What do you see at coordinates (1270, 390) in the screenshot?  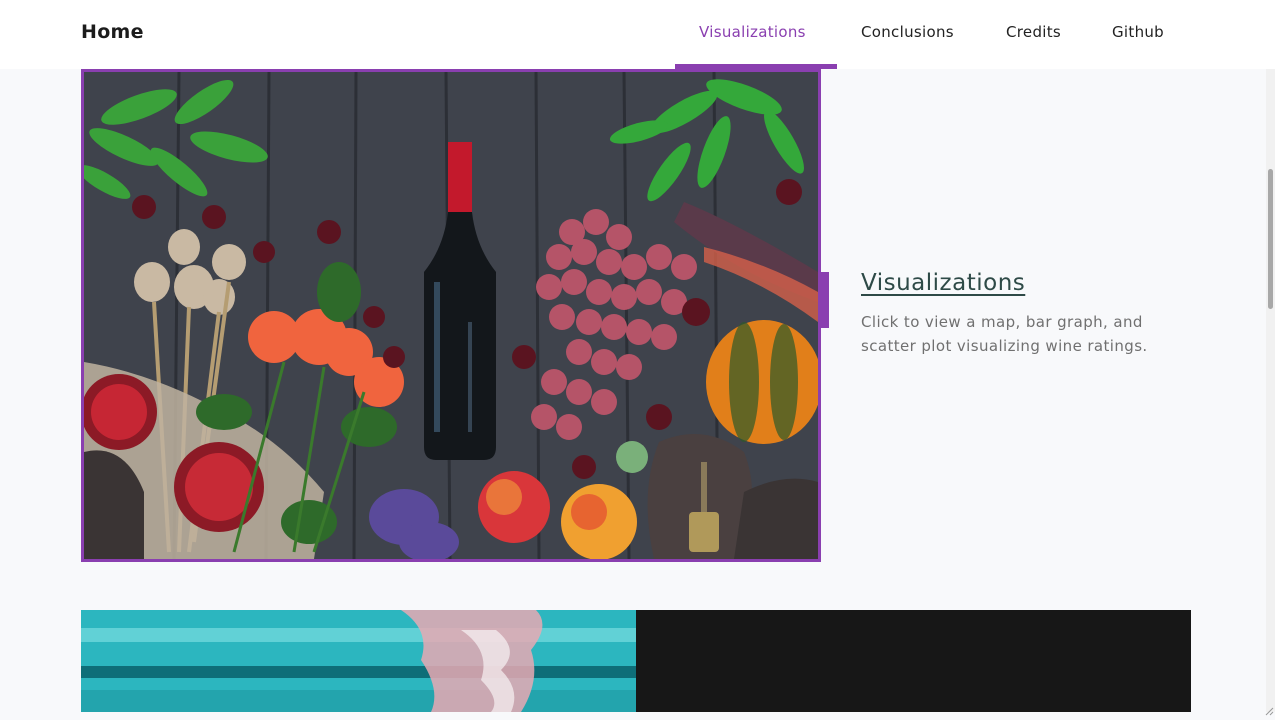 I see `page-scrollbar` at bounding box center [1270, 390].